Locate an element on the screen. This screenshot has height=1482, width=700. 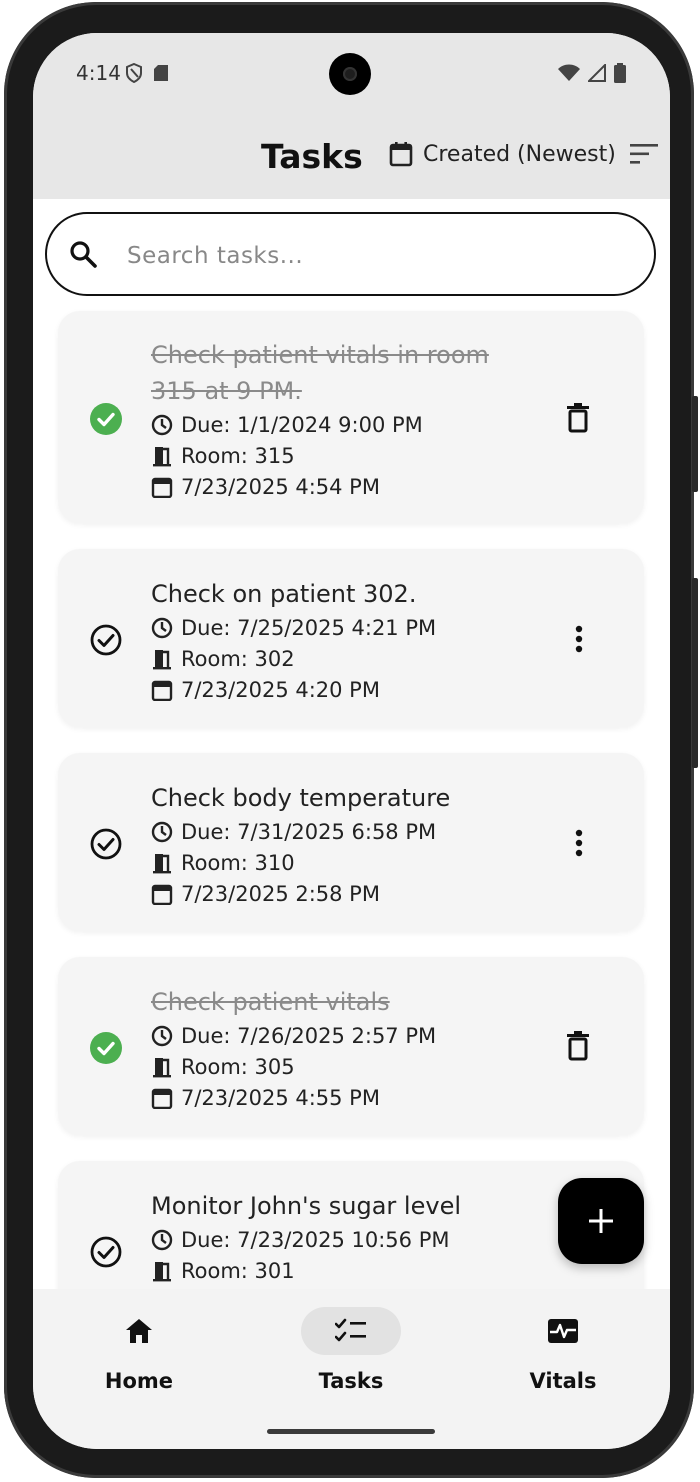
nav-label: Home is located at coordinates (139, 1381).